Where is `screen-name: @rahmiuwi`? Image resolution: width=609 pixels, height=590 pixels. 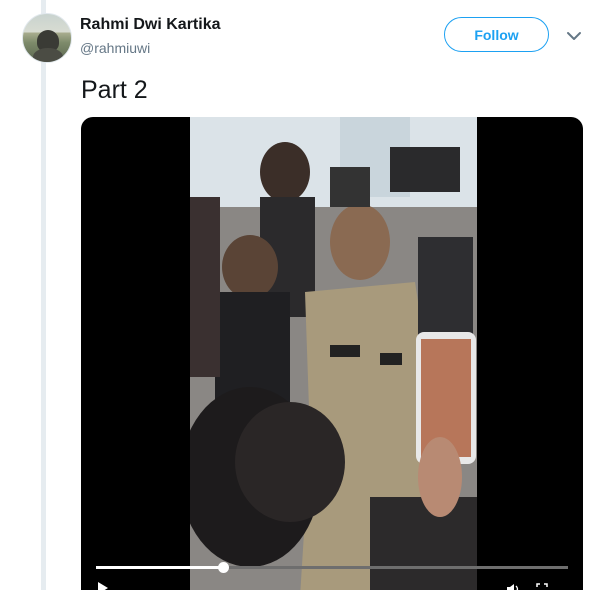 screen-name: @rahmiuwi is located at coordinates (115, 48).